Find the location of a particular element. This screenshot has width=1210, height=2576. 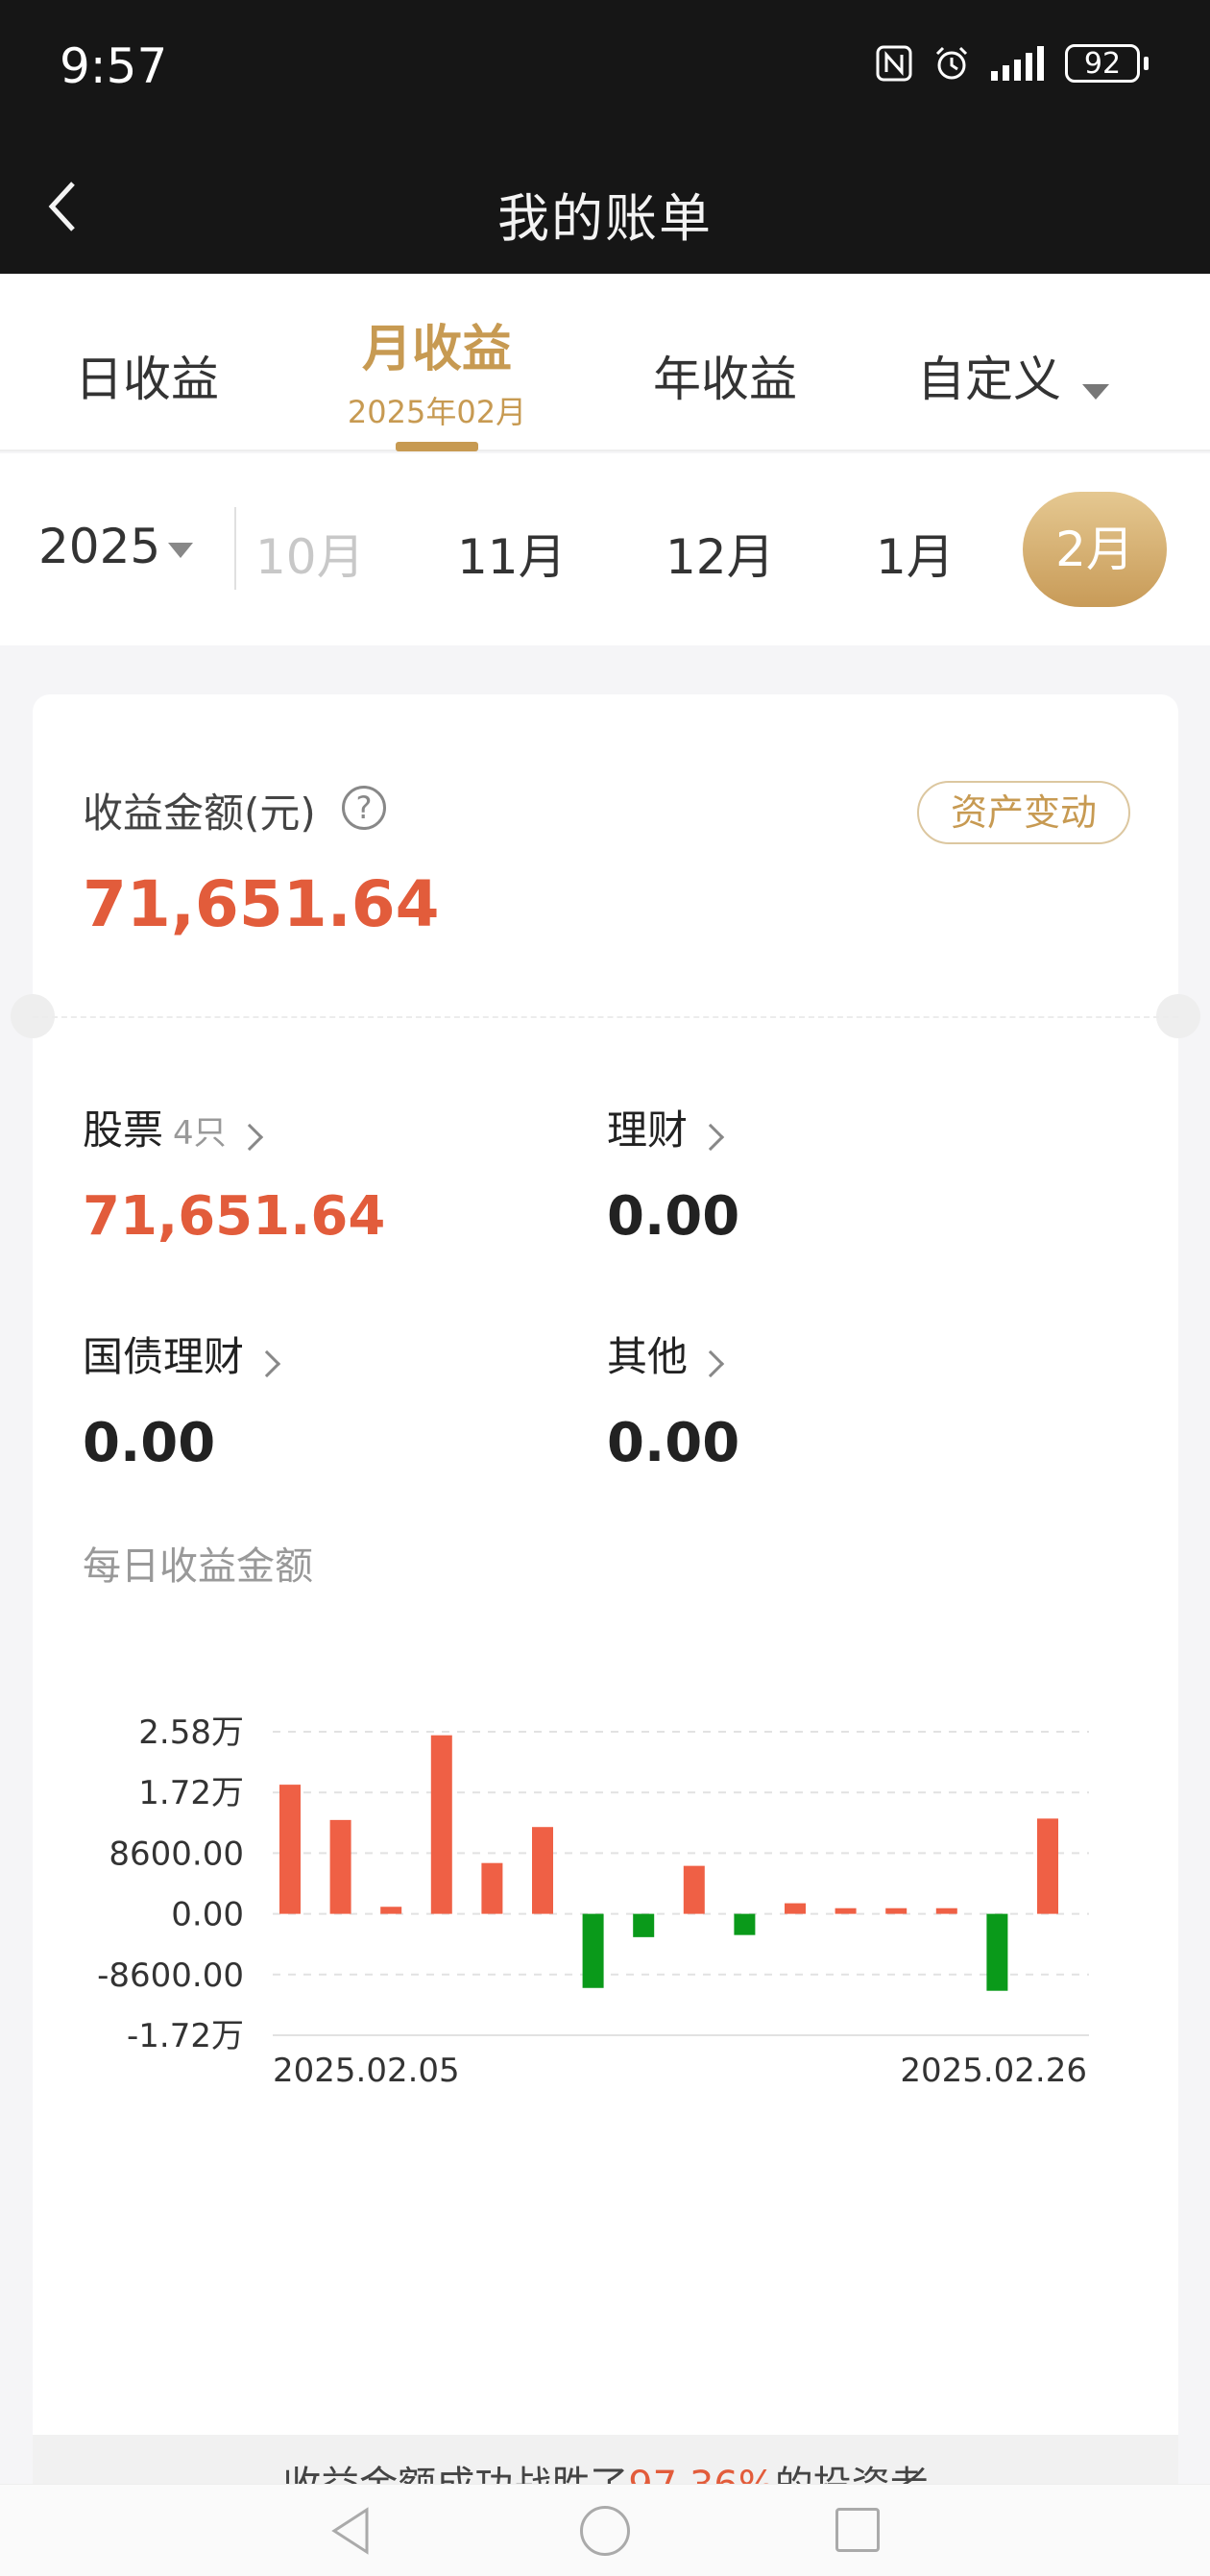

period-tabs: 日收益 月收益 2025年02月 年收益 自定义 is located at coordinates (605, 362).